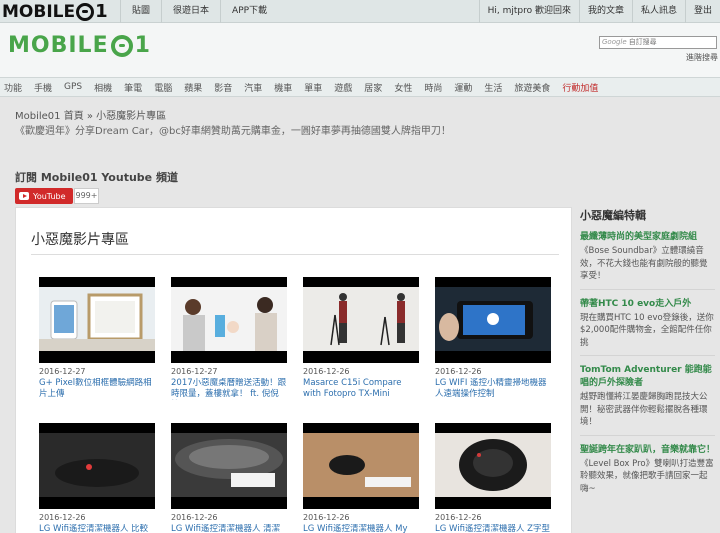  I want to click on feature-headline: 聖誕跨年在家趴趴，音樂就靠它！, so click(647, 450).